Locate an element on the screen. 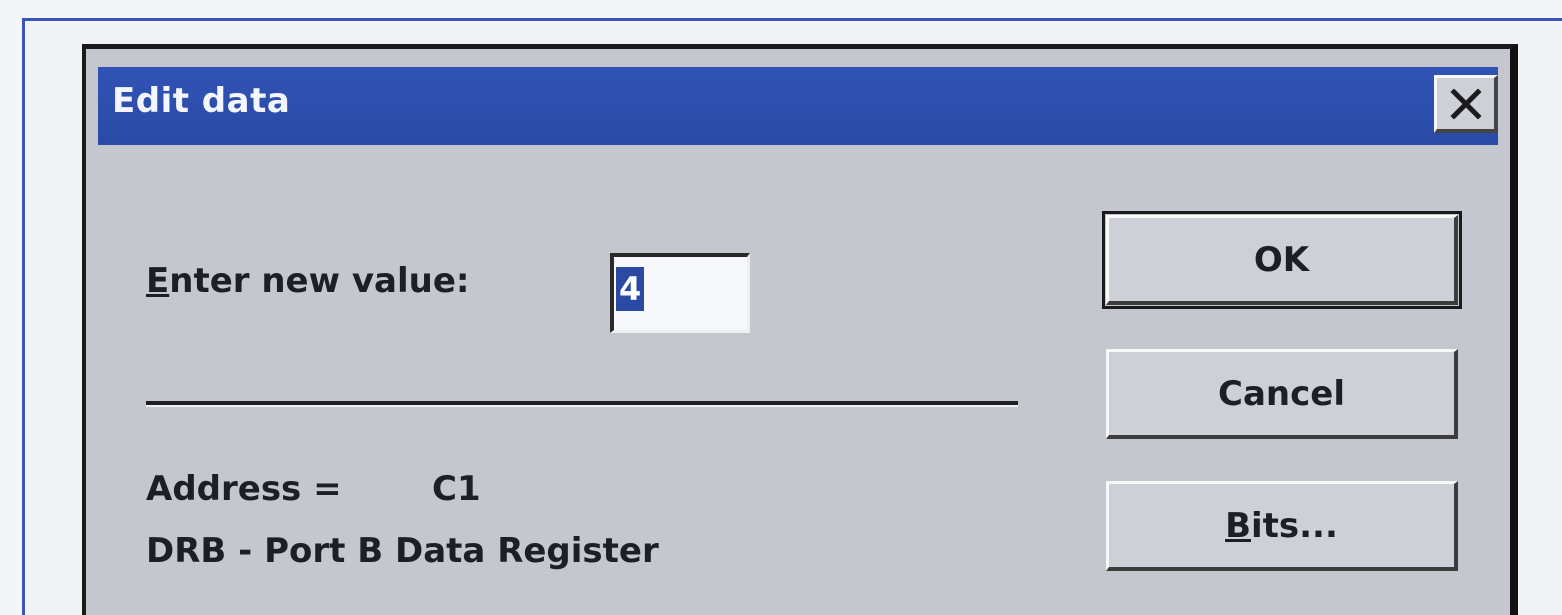  new-value-label-mnemonic: E is located at coordinates (158, 281).